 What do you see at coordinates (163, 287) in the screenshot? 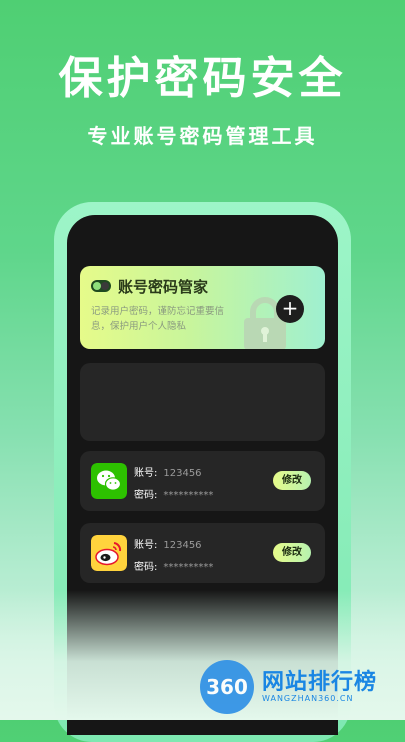
I see `hero-title: 账号密码管家` at bounding box center [163, 287].